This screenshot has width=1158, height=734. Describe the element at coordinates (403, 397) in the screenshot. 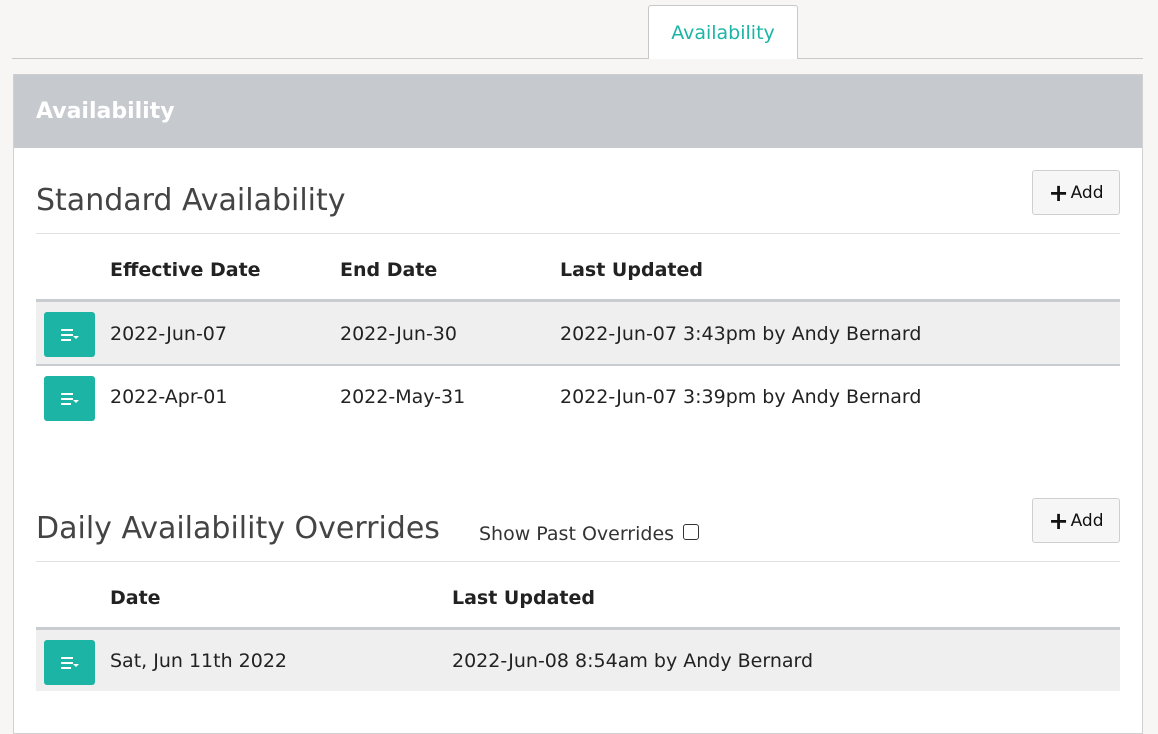

I see `cell-end-date: 2022-May-31` at that location.